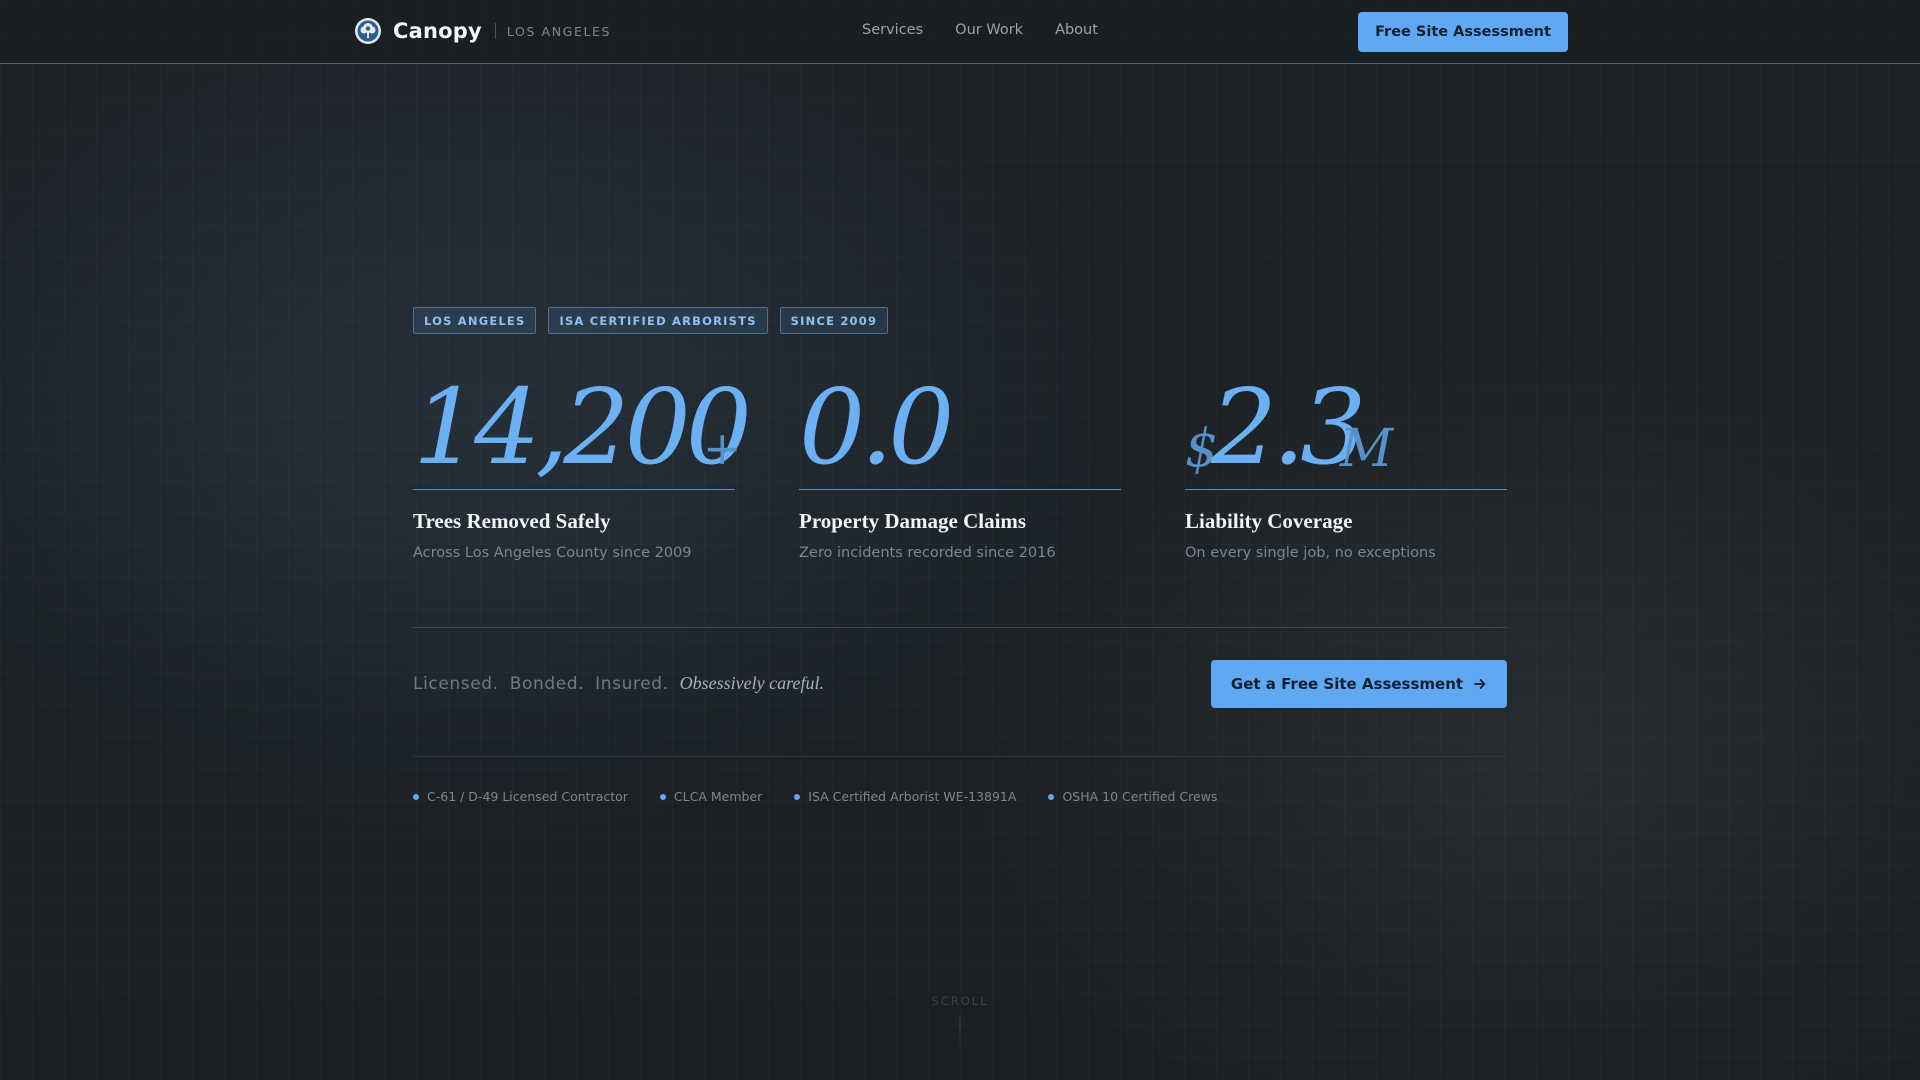 The image size is (1920, 1080). I want to click on credential-label: CLCA Member, so click(718, 796).